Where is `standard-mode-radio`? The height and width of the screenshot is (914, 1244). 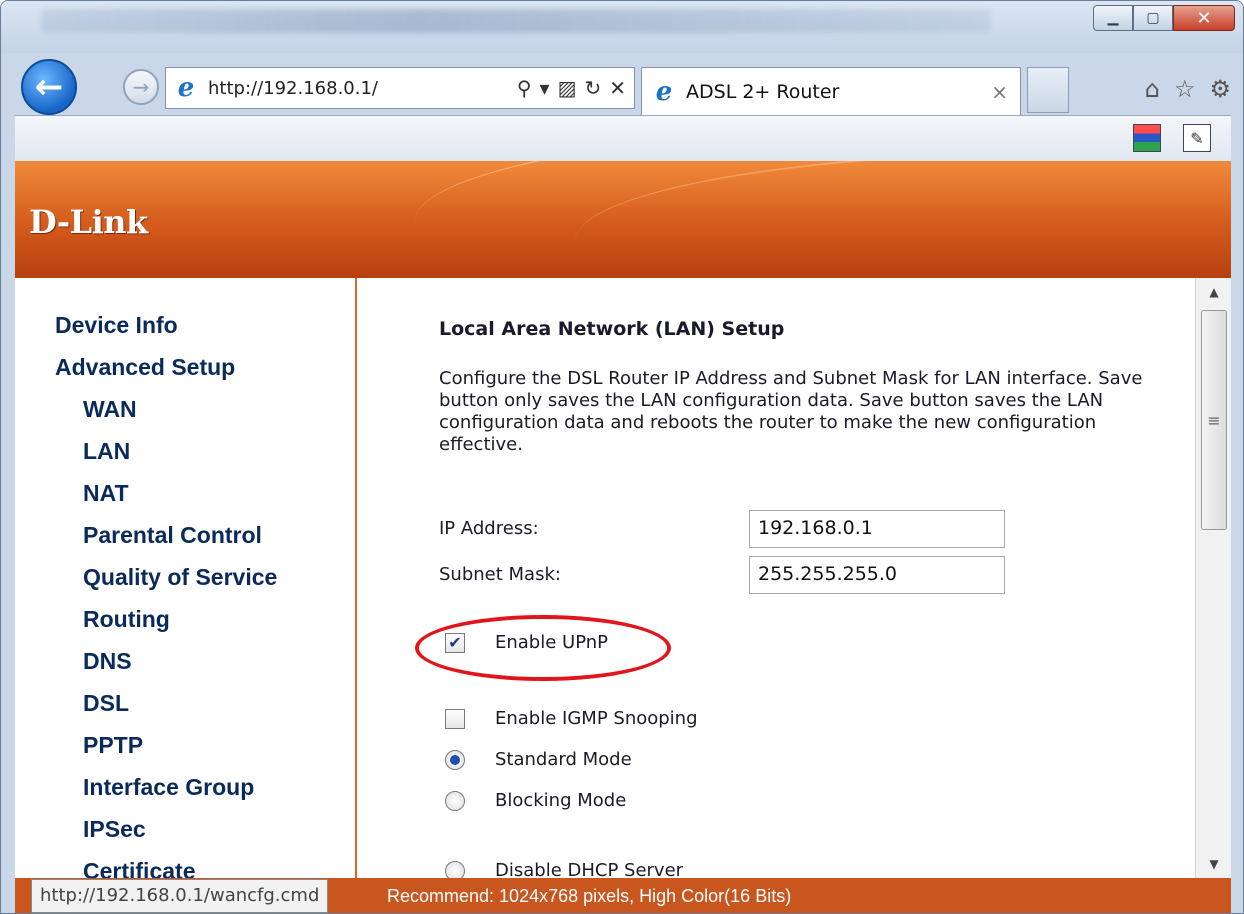
standard-mode-radio is located at coordinates (455, 759).